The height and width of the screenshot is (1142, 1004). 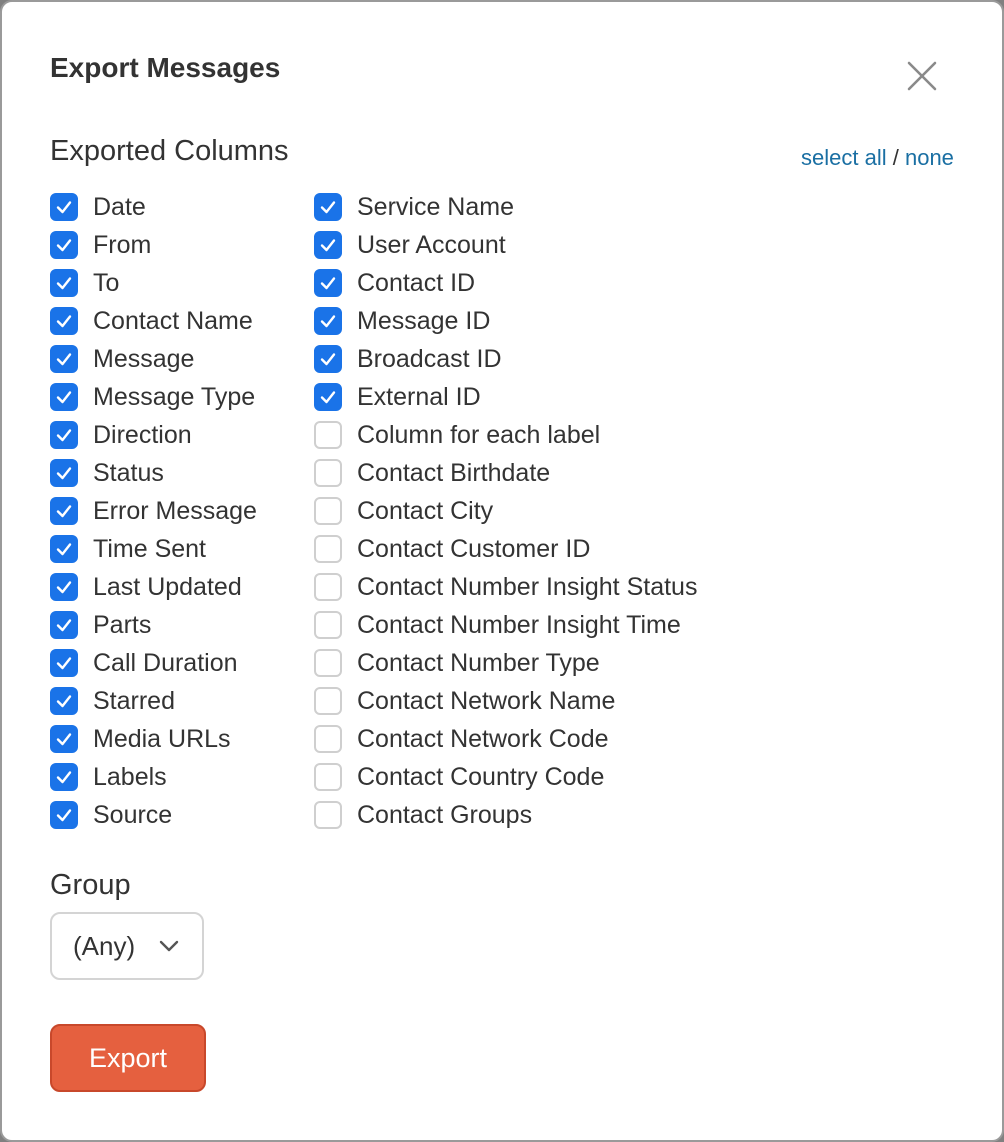 I want to click on column-option-label: Media URLs, so click(x=162, y=738).